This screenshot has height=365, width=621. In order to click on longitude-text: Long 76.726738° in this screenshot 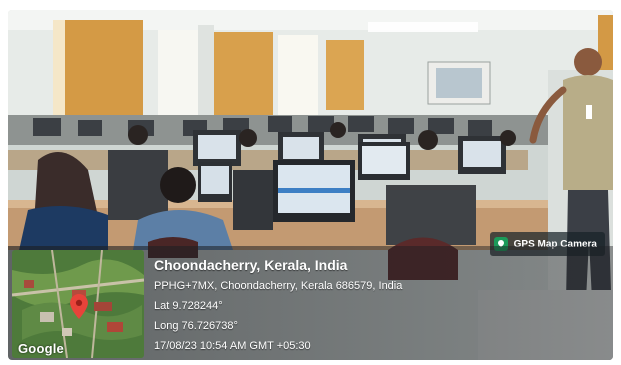, I will do `click(196, 326)`.